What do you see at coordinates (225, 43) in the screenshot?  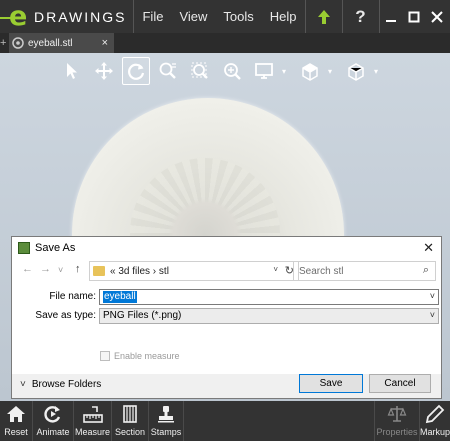 I see `document-tab-row: + eyeball.stl ×` at bounding box center [225, 43].